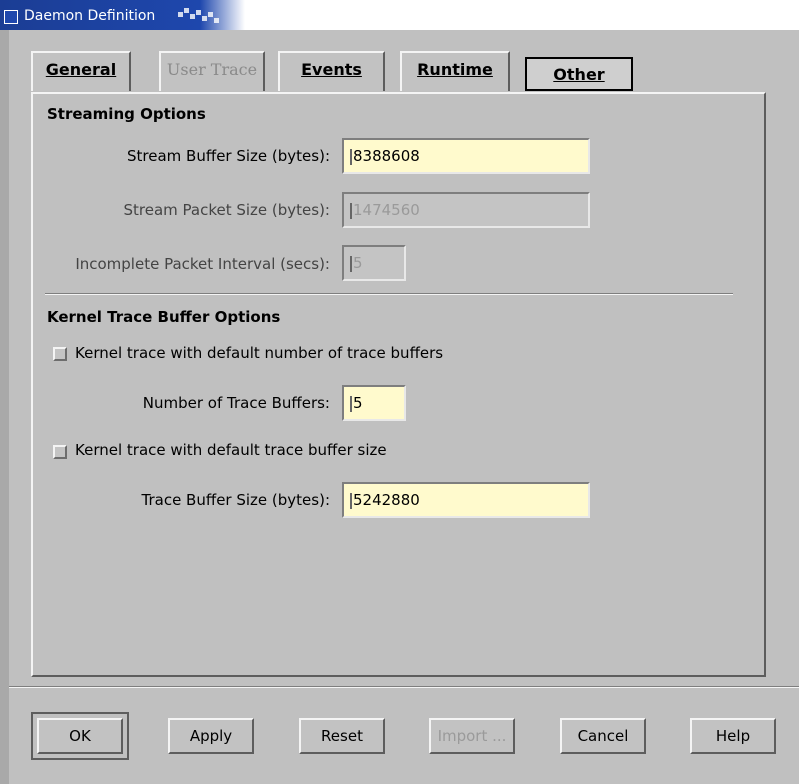  I want to click on help-button: Help, so click(733, 736).